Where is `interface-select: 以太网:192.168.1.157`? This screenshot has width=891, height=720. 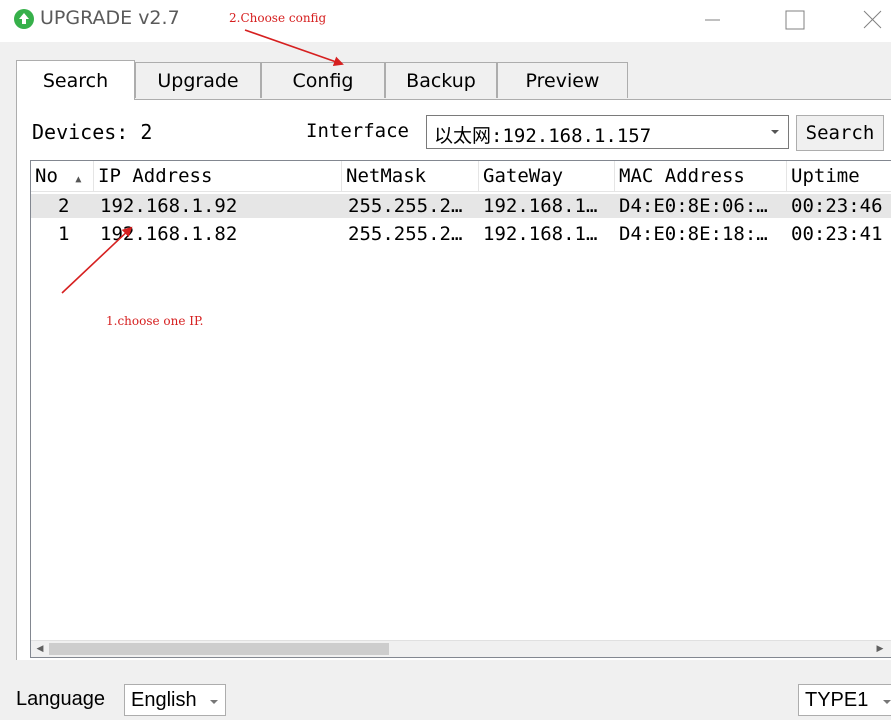
interface-select: 以太网:192.168.1.157 is located at coordinates (607, 132).